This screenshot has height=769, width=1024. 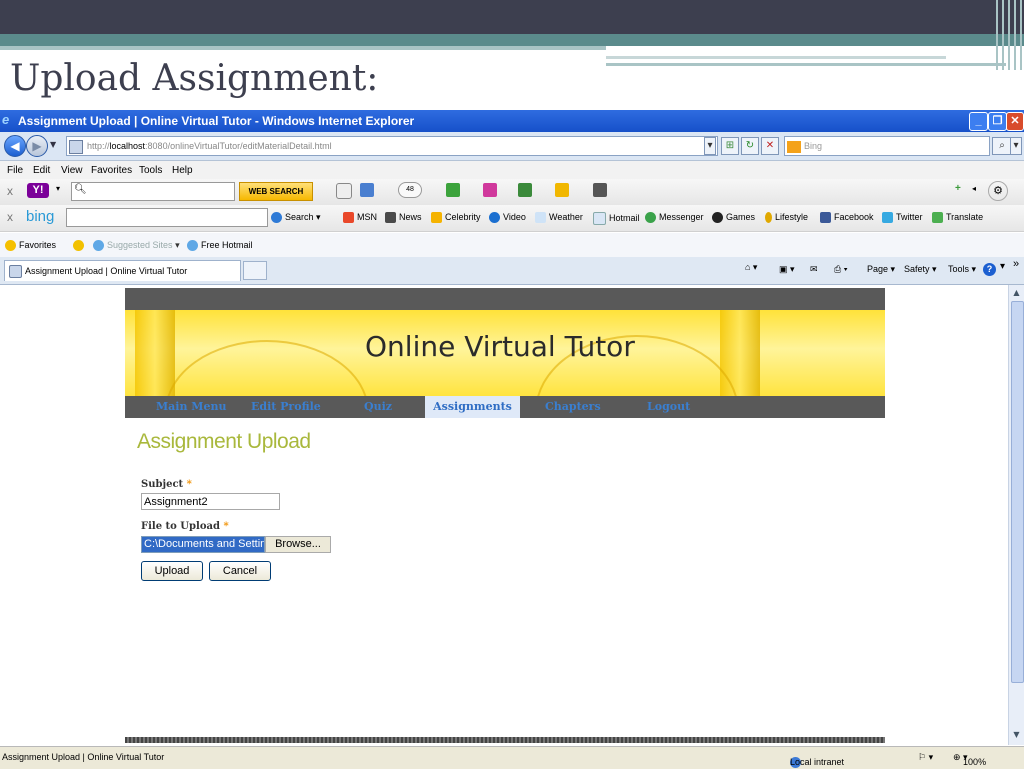 What do you see at coordinates (6, 119) in the screenshot?
I see `ie-logo-icon: e` at bounding box center [6, 119].